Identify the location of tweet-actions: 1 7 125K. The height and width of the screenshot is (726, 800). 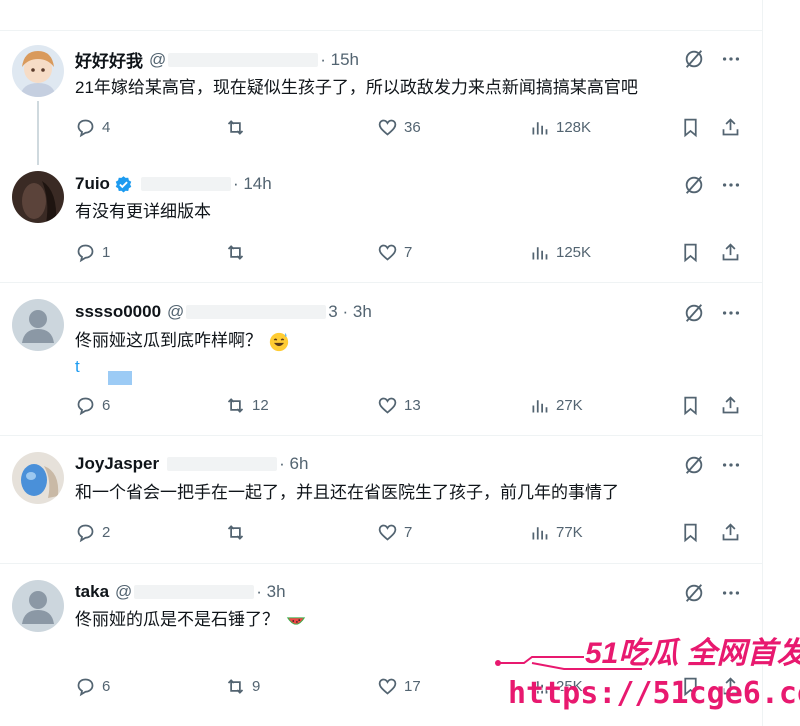
(410, 254).